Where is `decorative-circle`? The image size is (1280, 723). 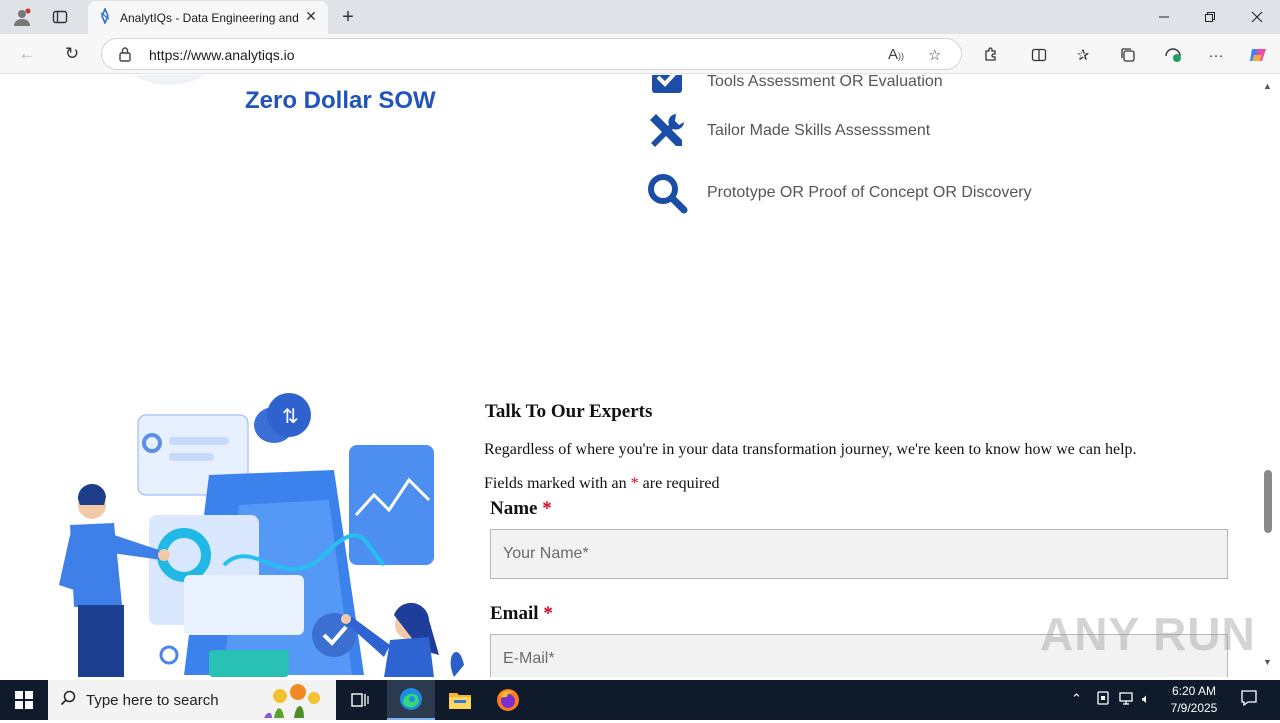
decorative-circle is located at coordinates (169, 80).